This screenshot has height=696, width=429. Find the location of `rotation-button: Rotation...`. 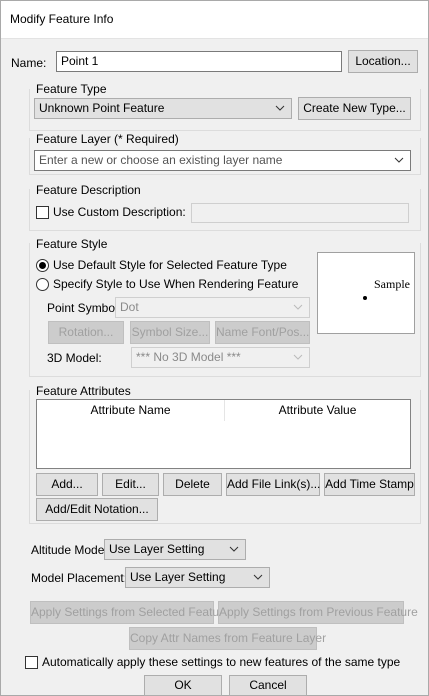

rotation-button: Rotation... is located at coordinates (86, 332).